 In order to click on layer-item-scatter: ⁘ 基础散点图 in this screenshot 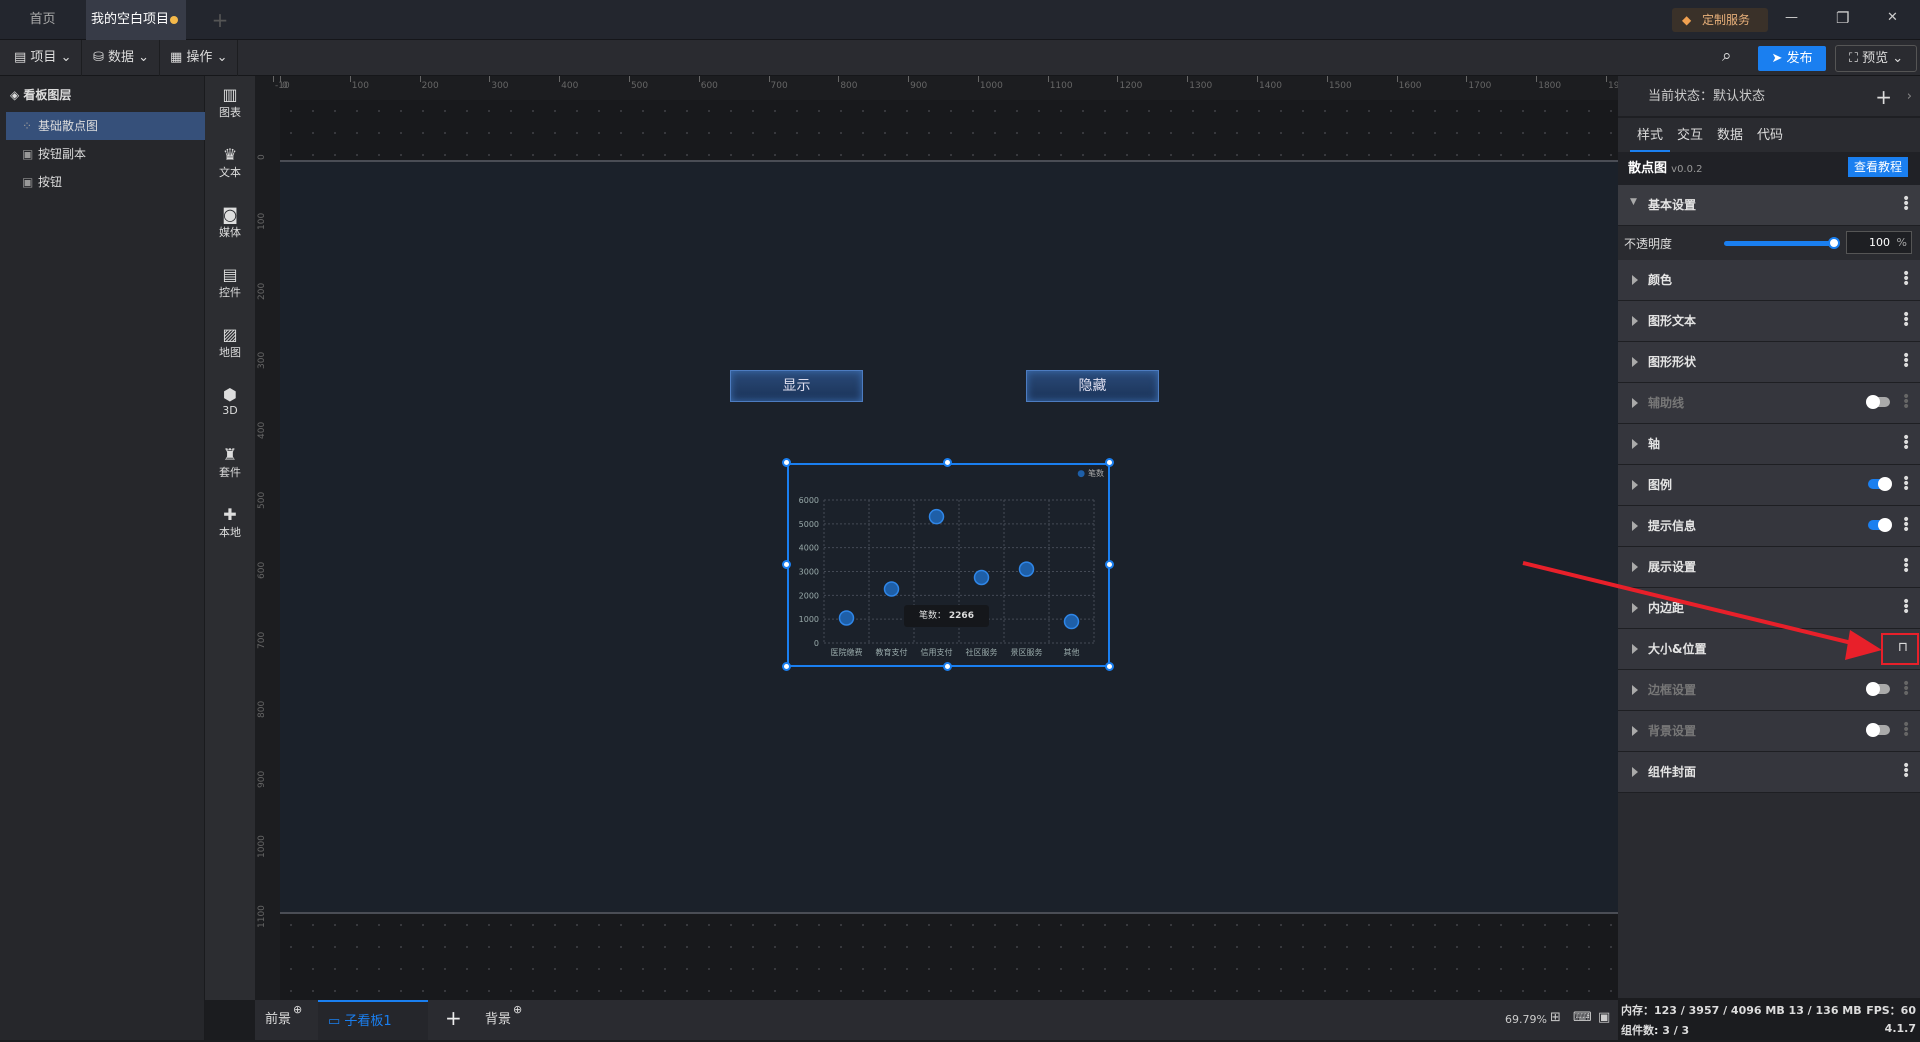, I will do `click(105, 126)`.